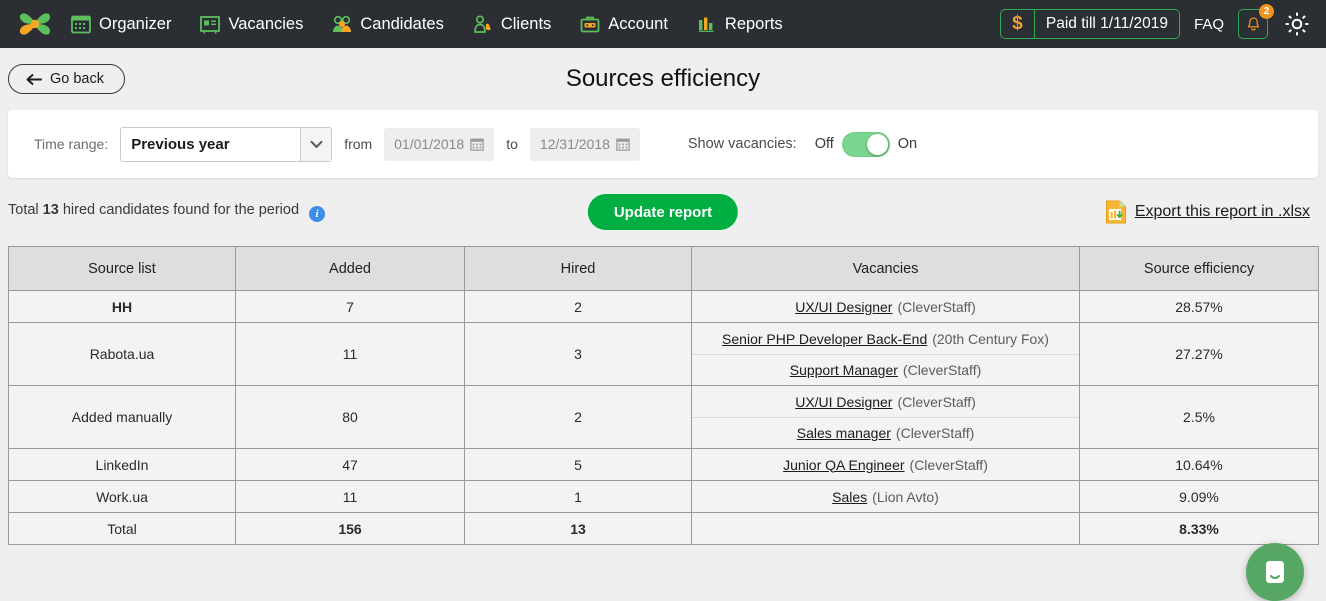  I want to click on gear-icon, so click(1297, 24).